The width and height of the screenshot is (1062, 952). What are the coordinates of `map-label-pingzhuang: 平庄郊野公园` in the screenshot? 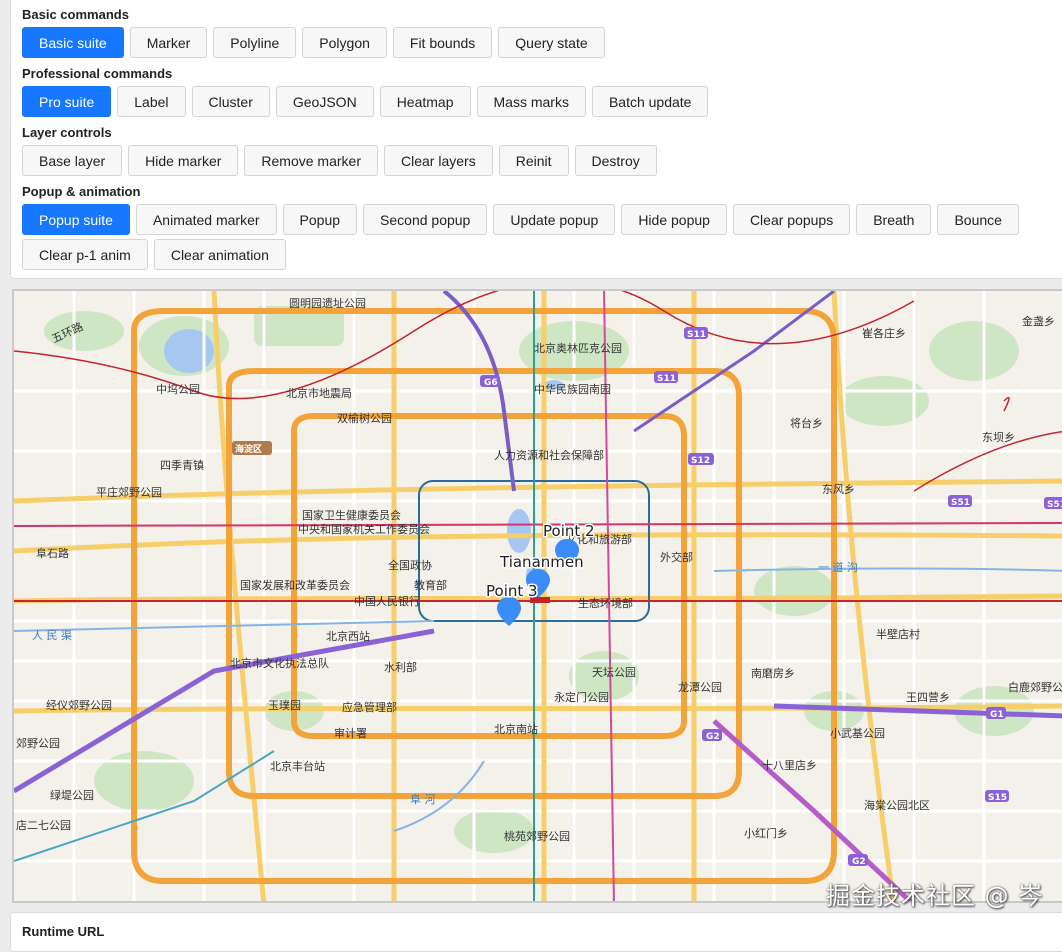 It's located at (129, 492).